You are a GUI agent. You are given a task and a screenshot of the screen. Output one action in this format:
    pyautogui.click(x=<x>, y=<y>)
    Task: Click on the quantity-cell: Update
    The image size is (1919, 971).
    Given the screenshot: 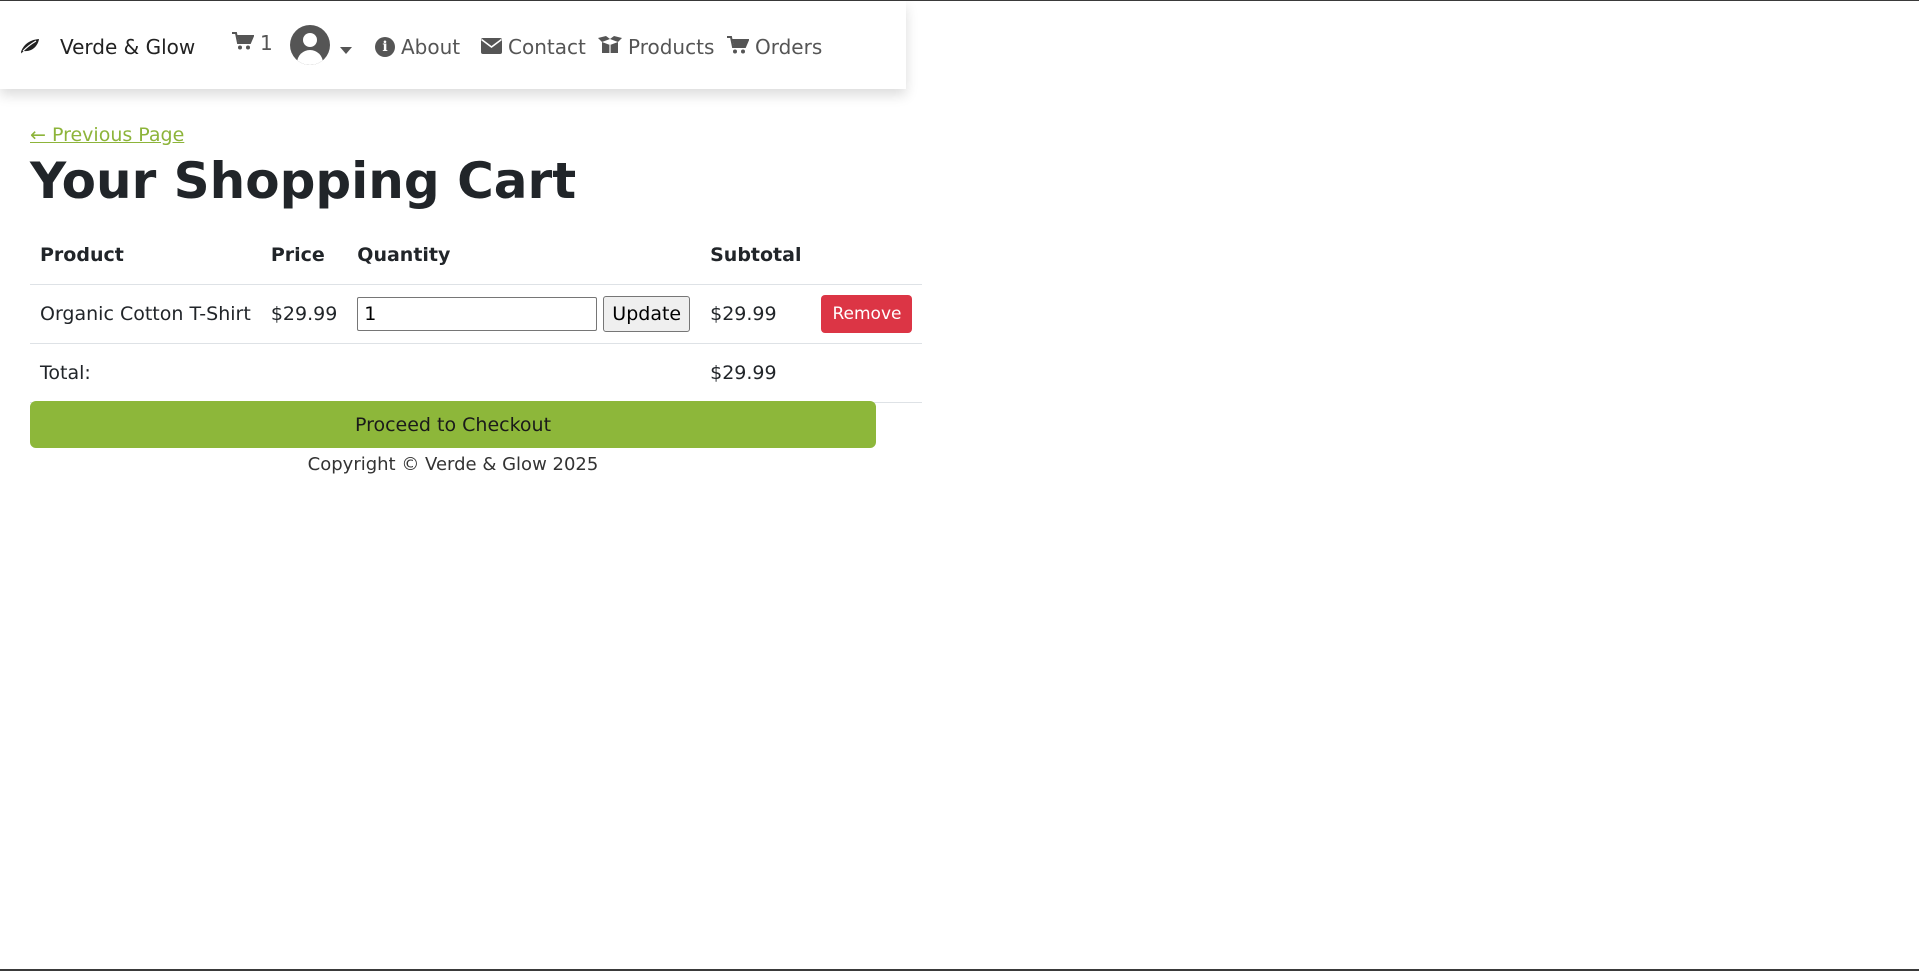 What is the action you would take?
    pyautogui.click(x=524, y=314)
    